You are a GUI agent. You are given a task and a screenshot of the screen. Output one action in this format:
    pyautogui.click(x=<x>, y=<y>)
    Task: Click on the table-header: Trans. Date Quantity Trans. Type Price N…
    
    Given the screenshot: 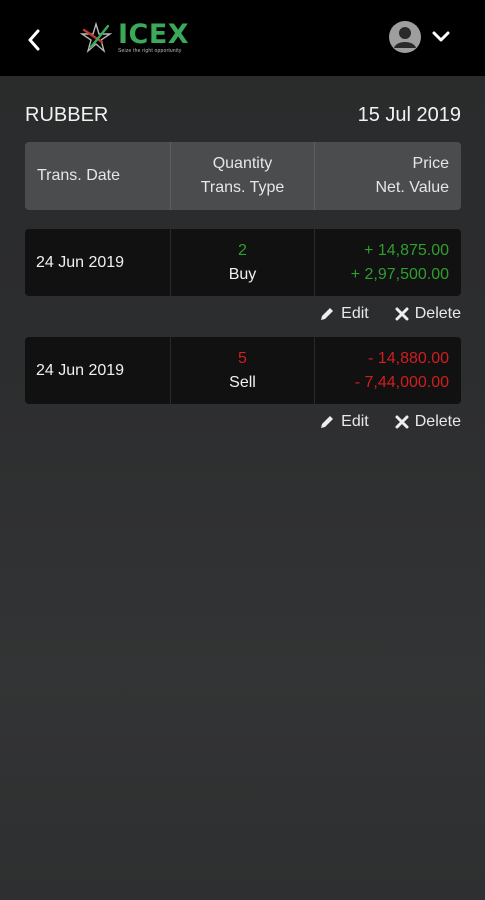 What is the action you would take?
    pyautogui.click(x=243, y=176)
    